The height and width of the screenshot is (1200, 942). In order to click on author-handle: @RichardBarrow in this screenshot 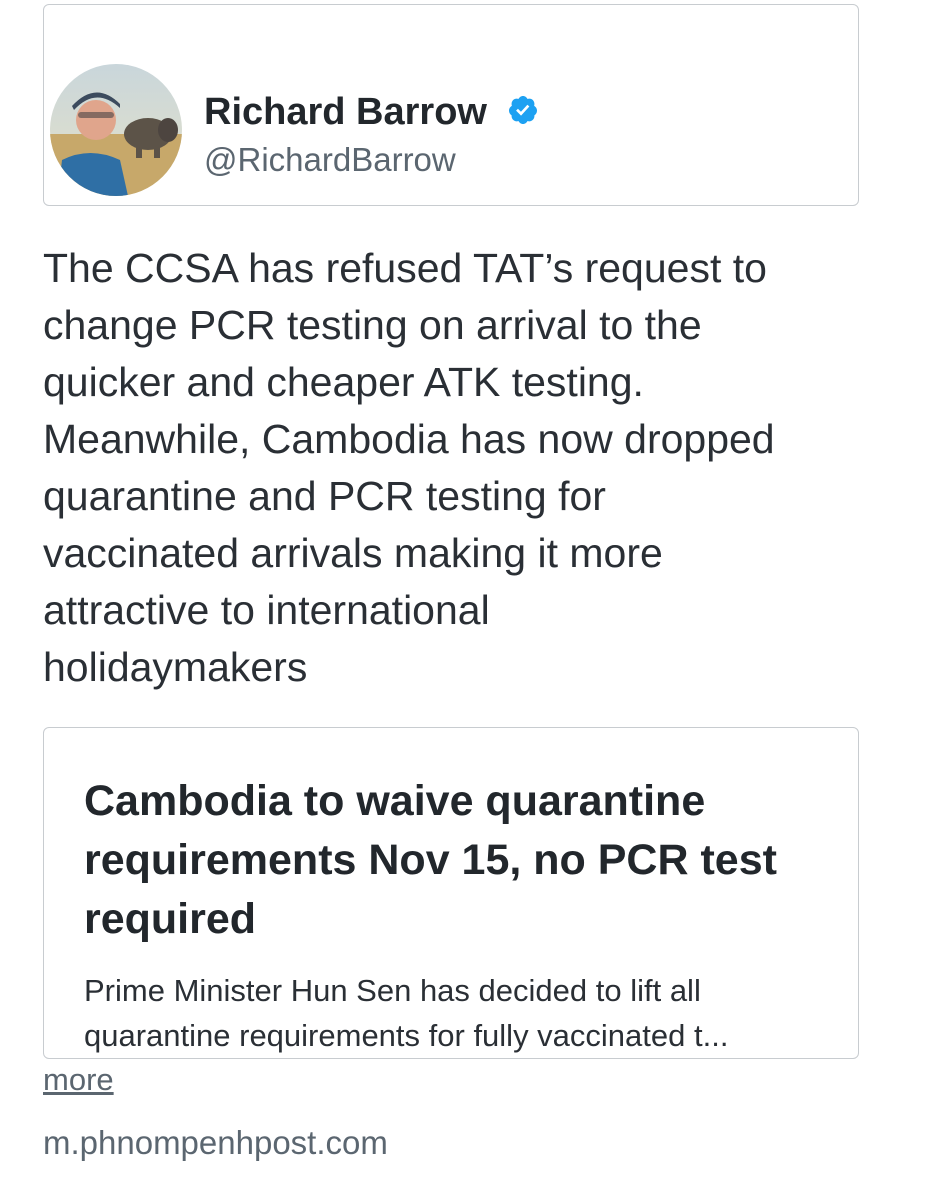, I will do `click(330, 160)`.